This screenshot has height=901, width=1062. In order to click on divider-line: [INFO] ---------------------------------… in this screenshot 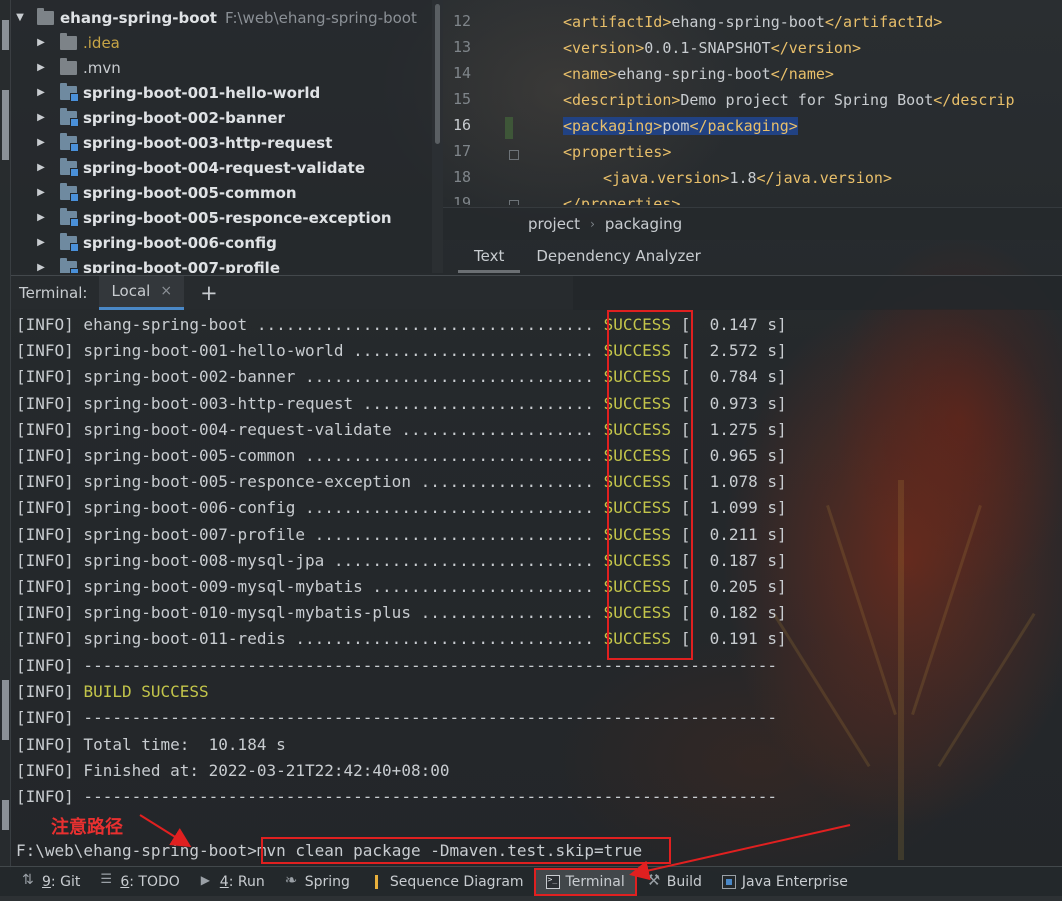, I will do `click(396, 665)`.